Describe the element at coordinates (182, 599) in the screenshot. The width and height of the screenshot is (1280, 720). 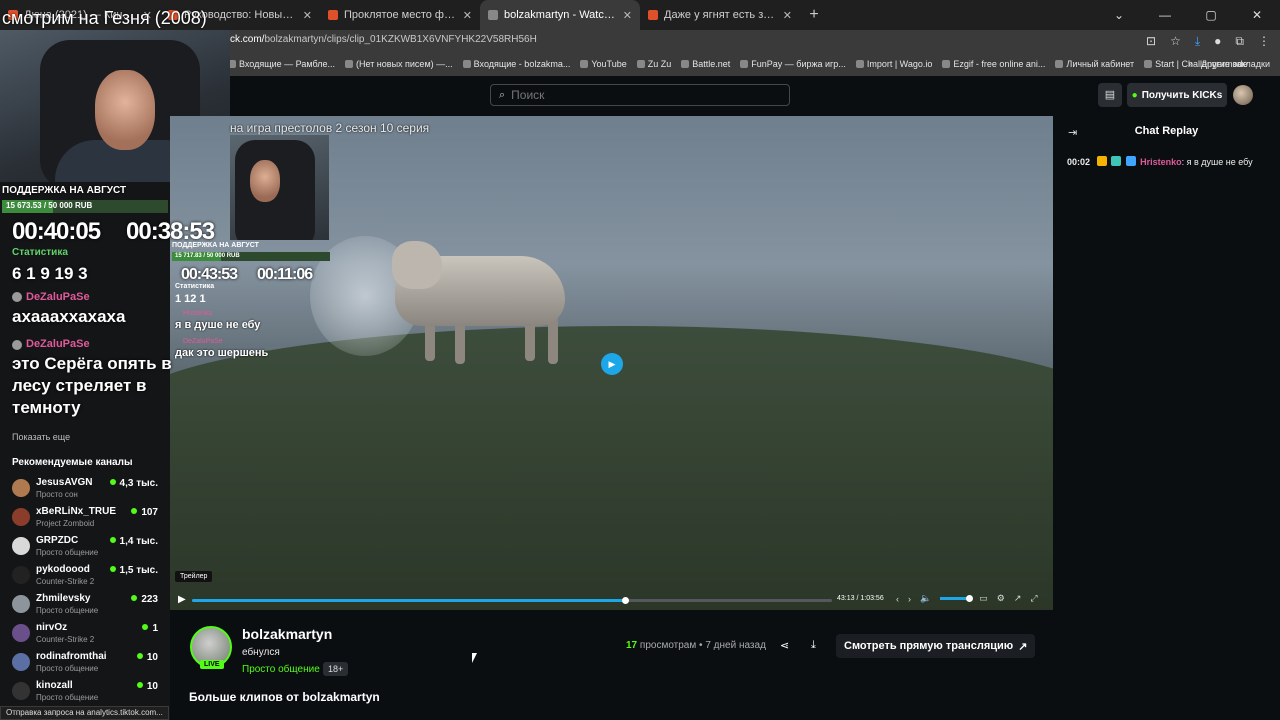
I see `play-button: ▶` at that location.